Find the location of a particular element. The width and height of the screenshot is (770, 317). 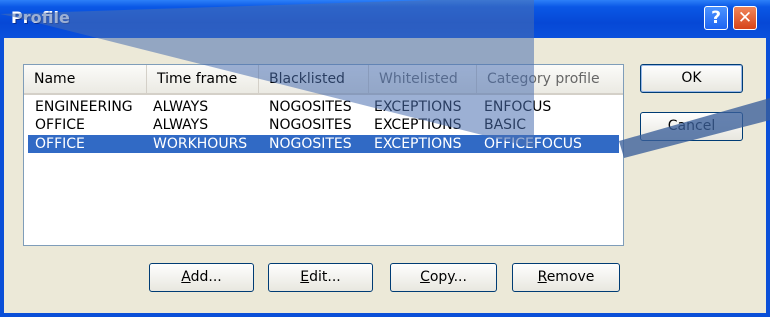

close-icon: ✕ is located at coordinates (745, 18).